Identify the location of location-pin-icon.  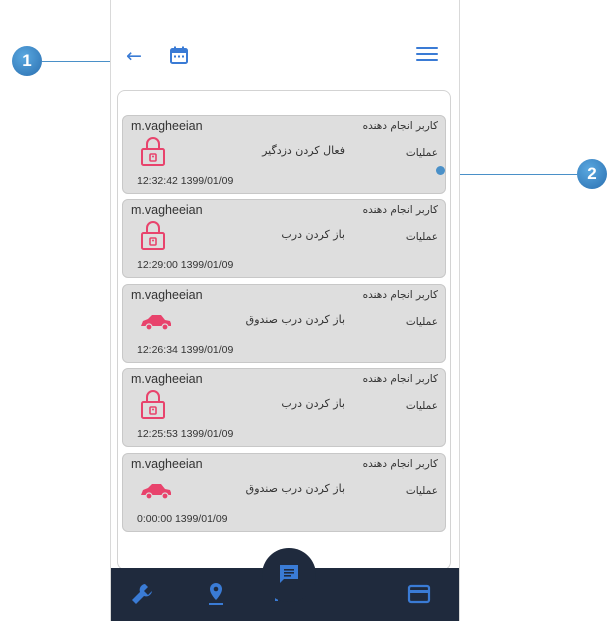
(216, 594).